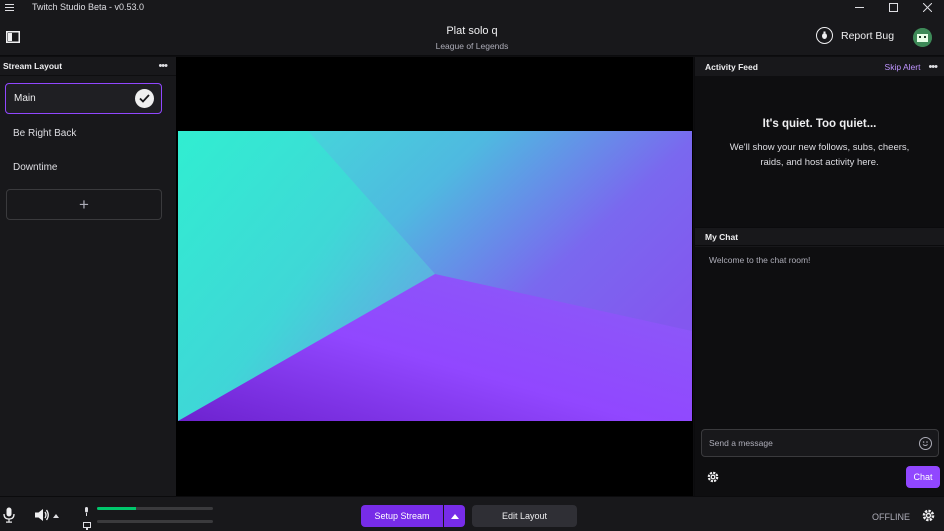  I want to click on audio-options-caret-icon, so click(56, 516).